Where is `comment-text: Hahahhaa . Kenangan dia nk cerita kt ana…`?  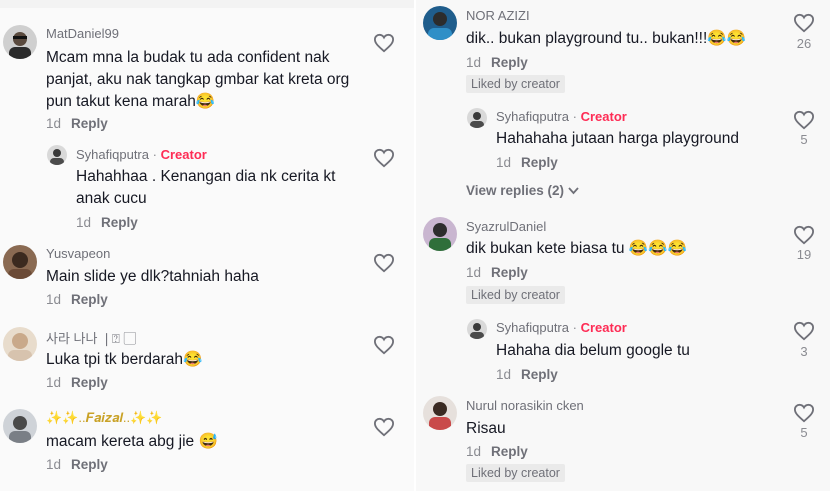 comment-text: Hahahhaa . Kenangan dia nk cerita kt ana… is located at coordinates (206, 187).